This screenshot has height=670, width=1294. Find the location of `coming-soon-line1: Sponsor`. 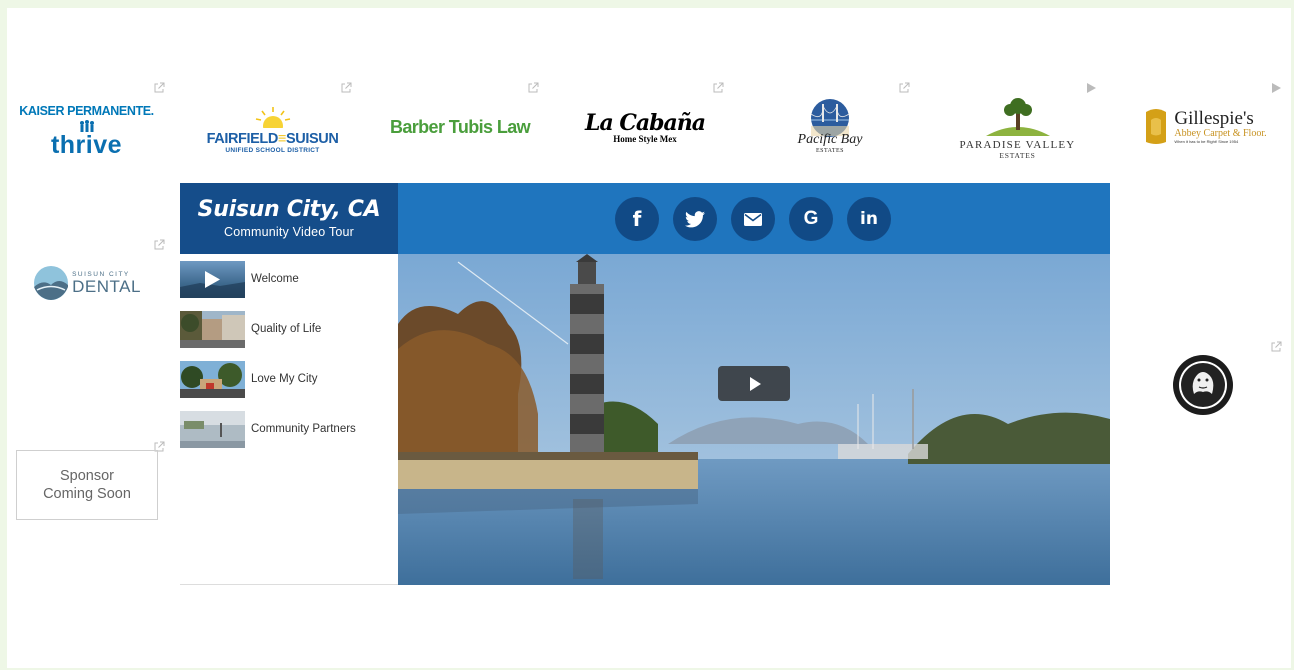

coming-soon-line1: Sponsor is located at coordinates (86, 476).